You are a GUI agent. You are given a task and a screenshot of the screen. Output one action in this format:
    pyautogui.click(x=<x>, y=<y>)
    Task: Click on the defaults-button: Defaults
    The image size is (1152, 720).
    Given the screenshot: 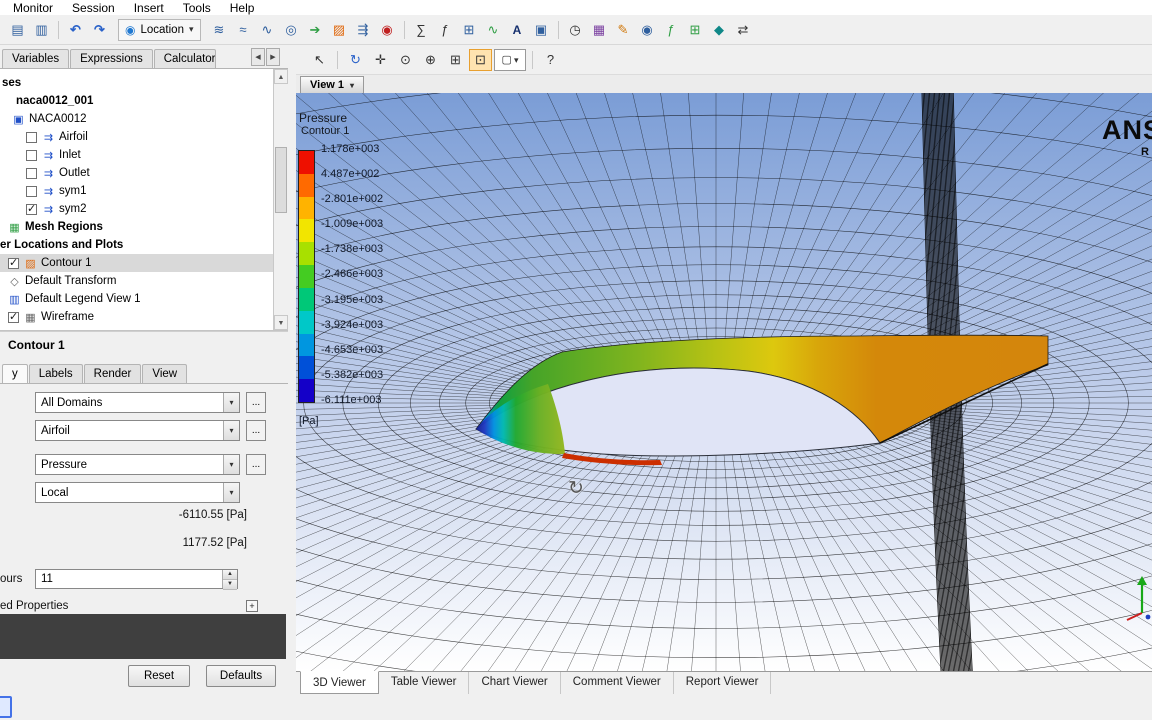 What is the action you would take?
    pyautogui.click(x=241, y=676)
    